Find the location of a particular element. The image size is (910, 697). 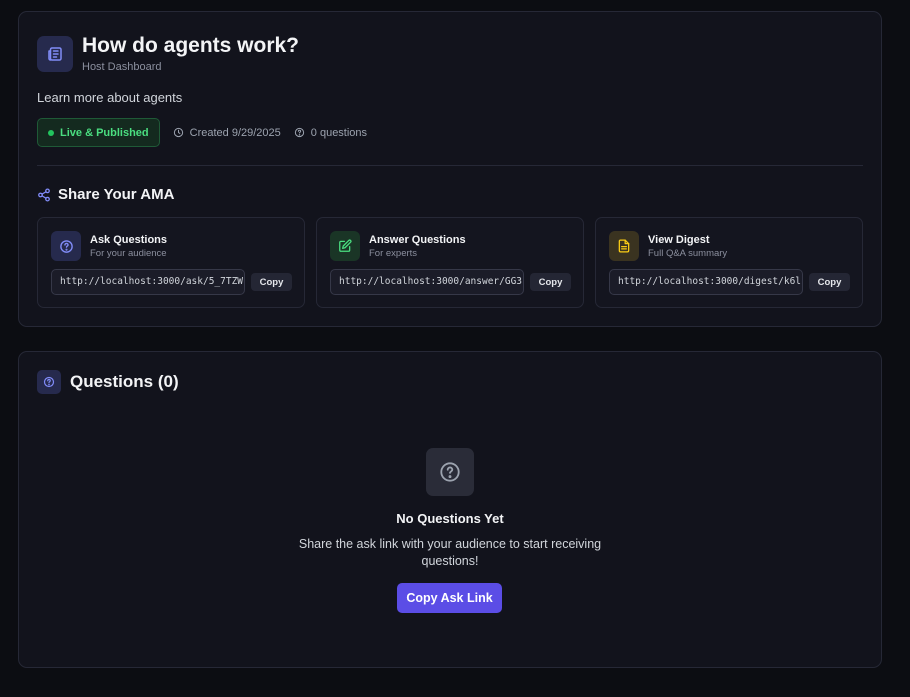

created-date: Created 9/29/2025 is located at coordinates (227, 133).